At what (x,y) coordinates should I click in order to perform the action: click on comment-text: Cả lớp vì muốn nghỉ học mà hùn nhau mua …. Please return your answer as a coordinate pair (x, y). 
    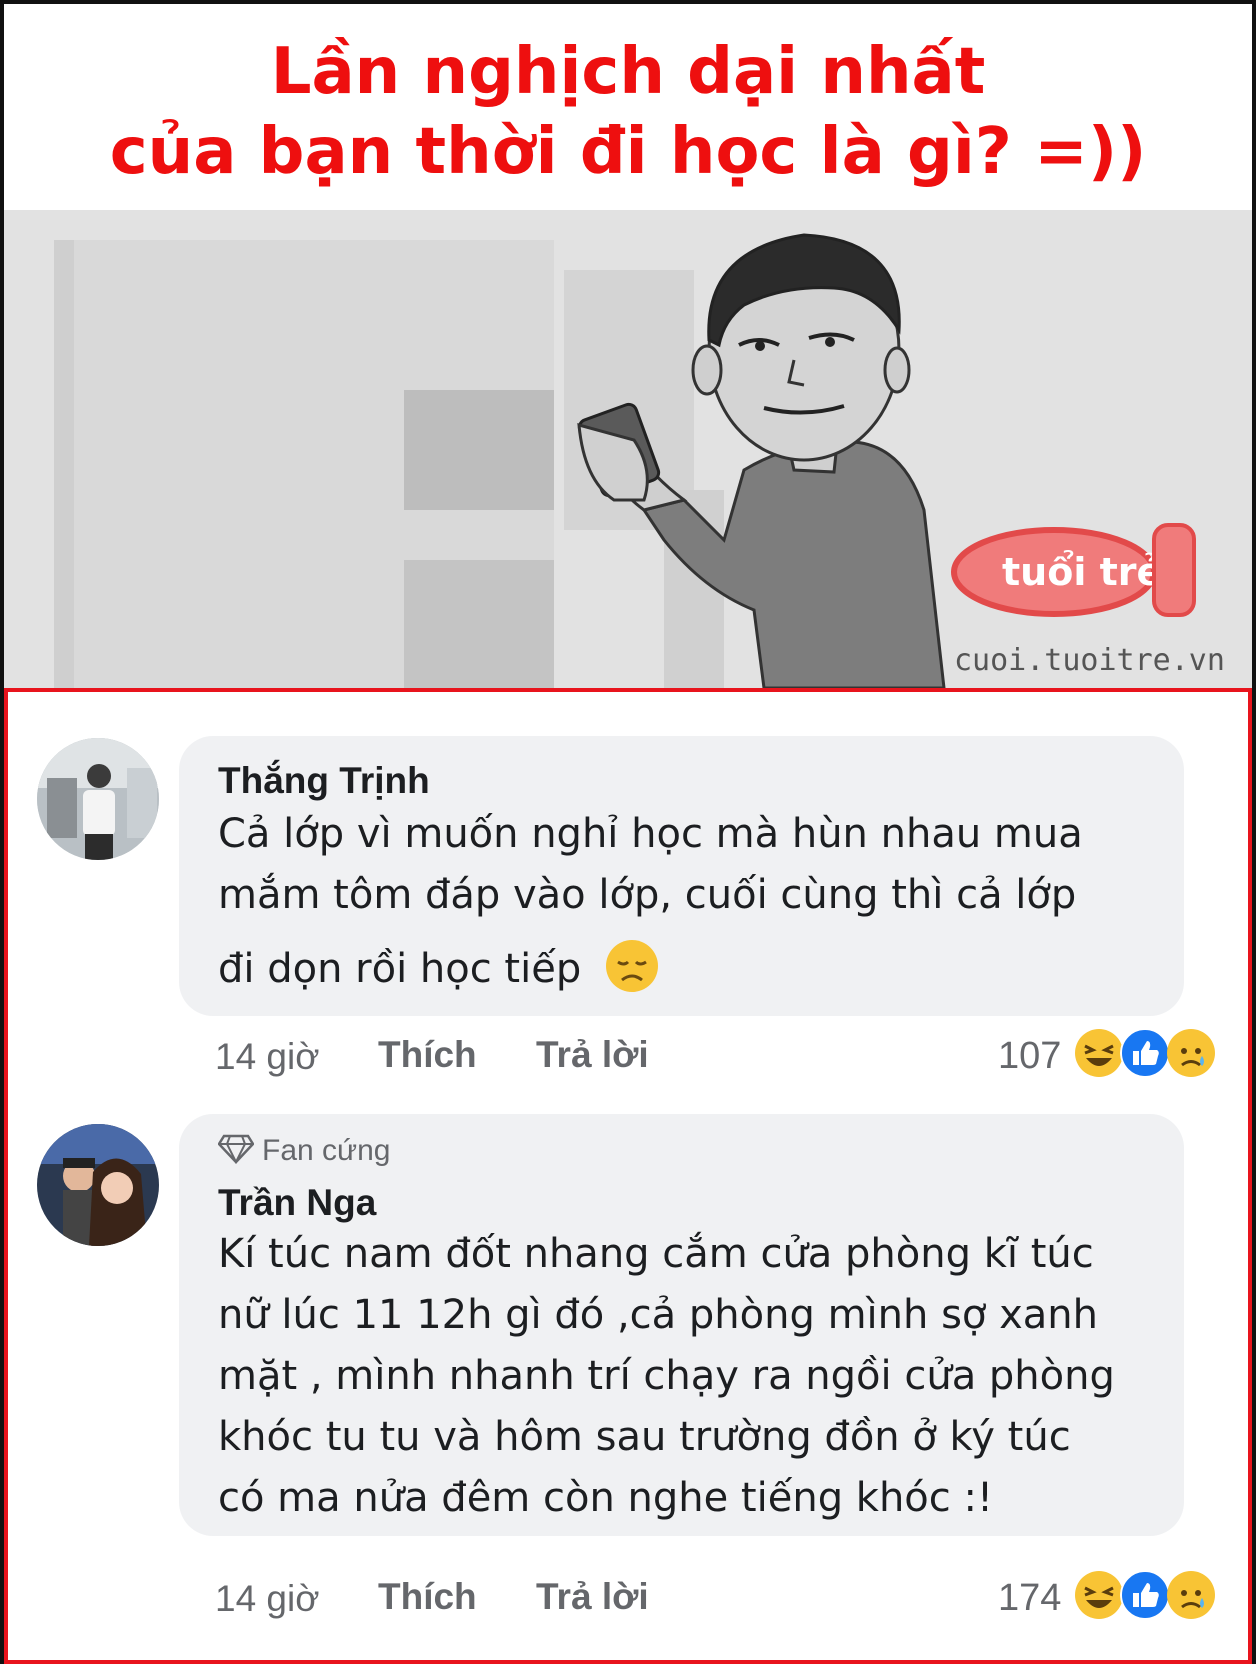
    Looking at the image, I should click on (650, 901).